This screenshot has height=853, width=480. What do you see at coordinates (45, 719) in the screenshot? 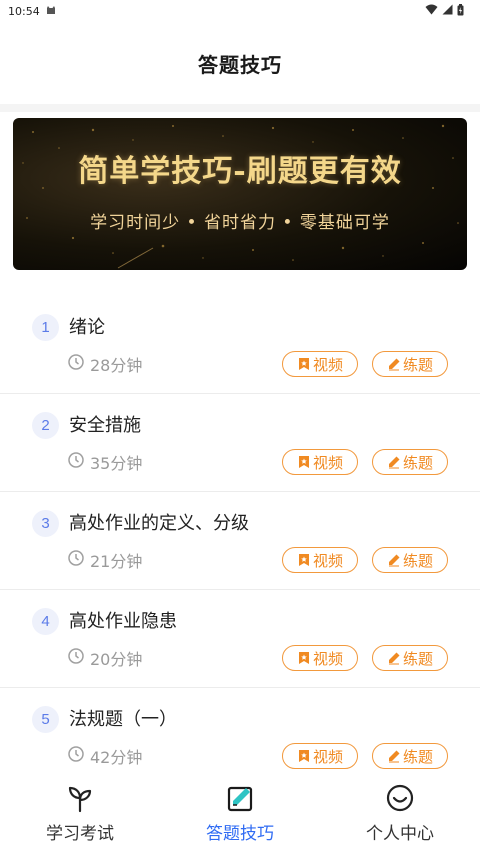
I see `lesson-number-badge: 5` at bounding box center [45, 719].